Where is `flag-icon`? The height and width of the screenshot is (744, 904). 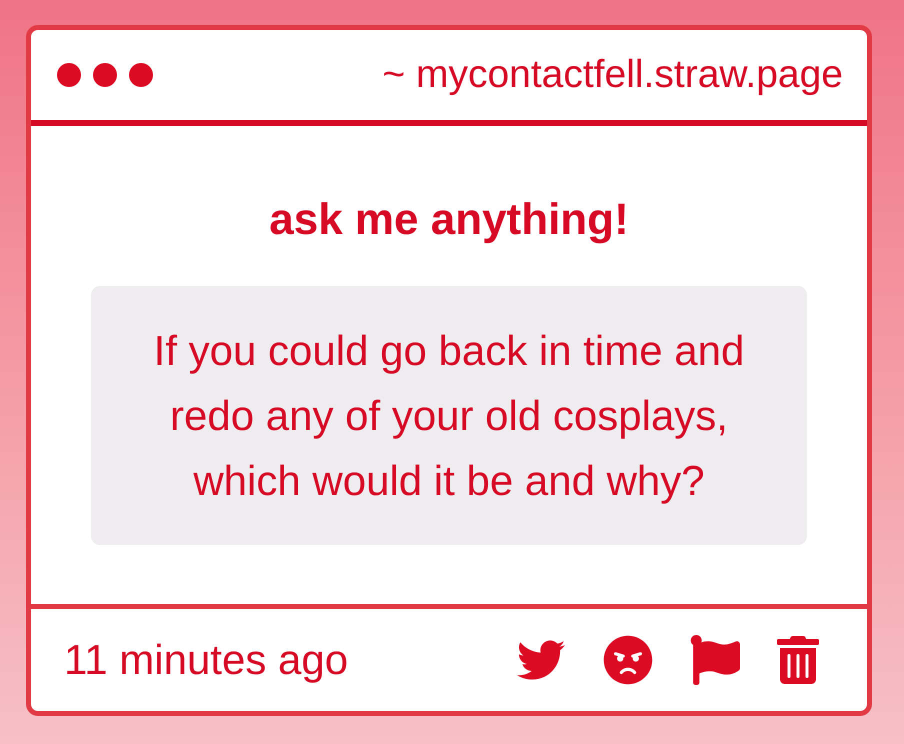
flag-icon is located at coordinates (715, 660).